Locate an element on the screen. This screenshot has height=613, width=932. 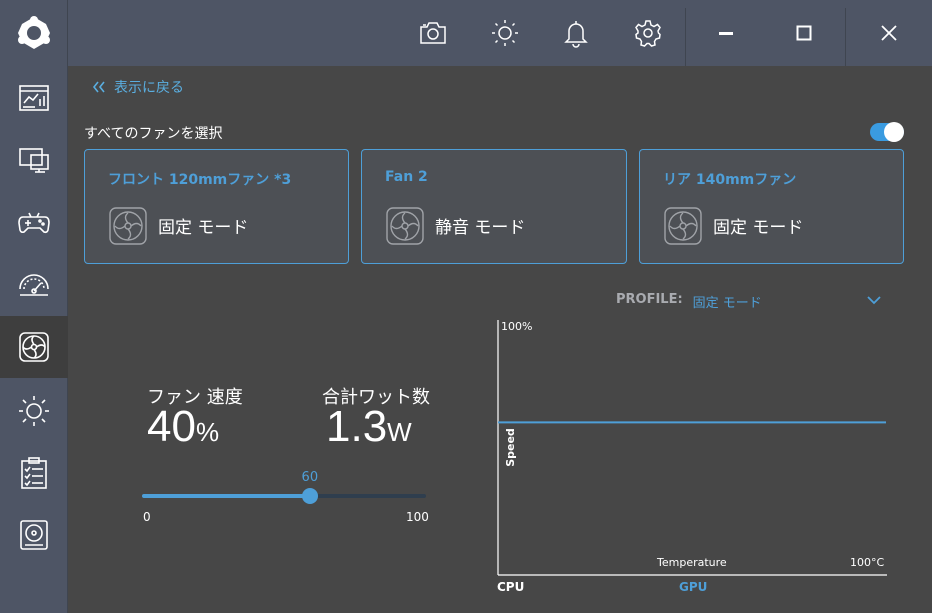
screenshot-button is located at coordinates (433, 33).